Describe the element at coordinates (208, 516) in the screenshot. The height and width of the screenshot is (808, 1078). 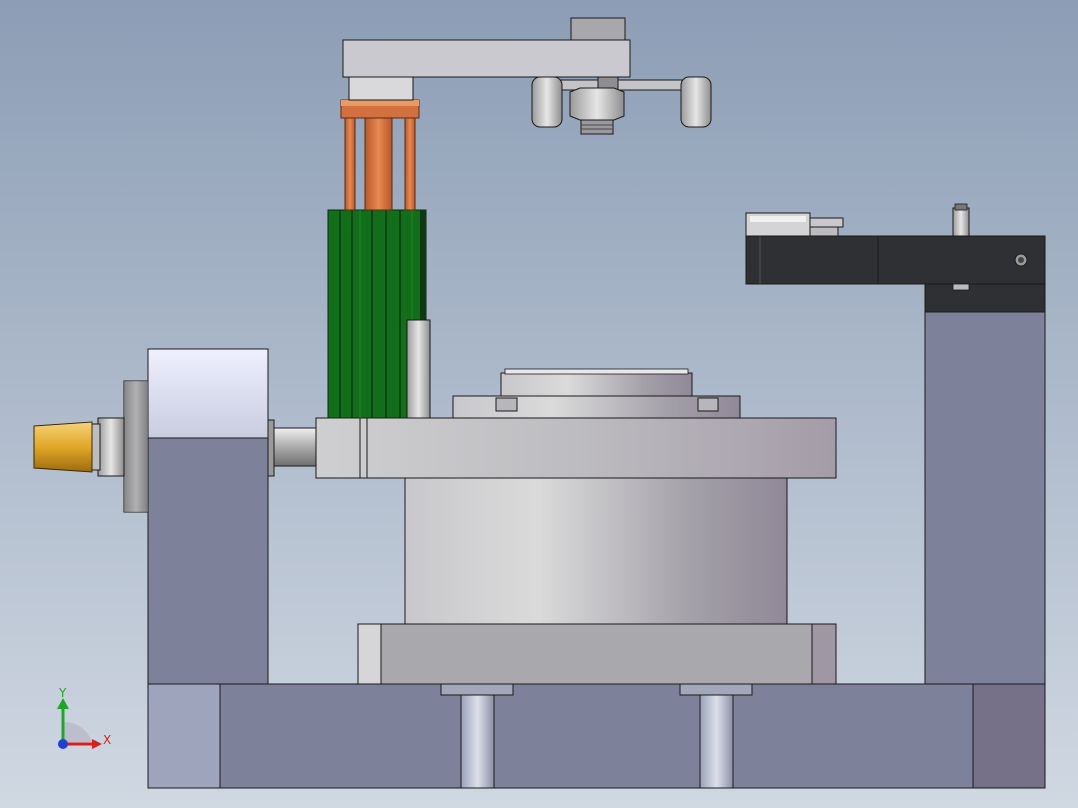
I see `left-support` at that location.